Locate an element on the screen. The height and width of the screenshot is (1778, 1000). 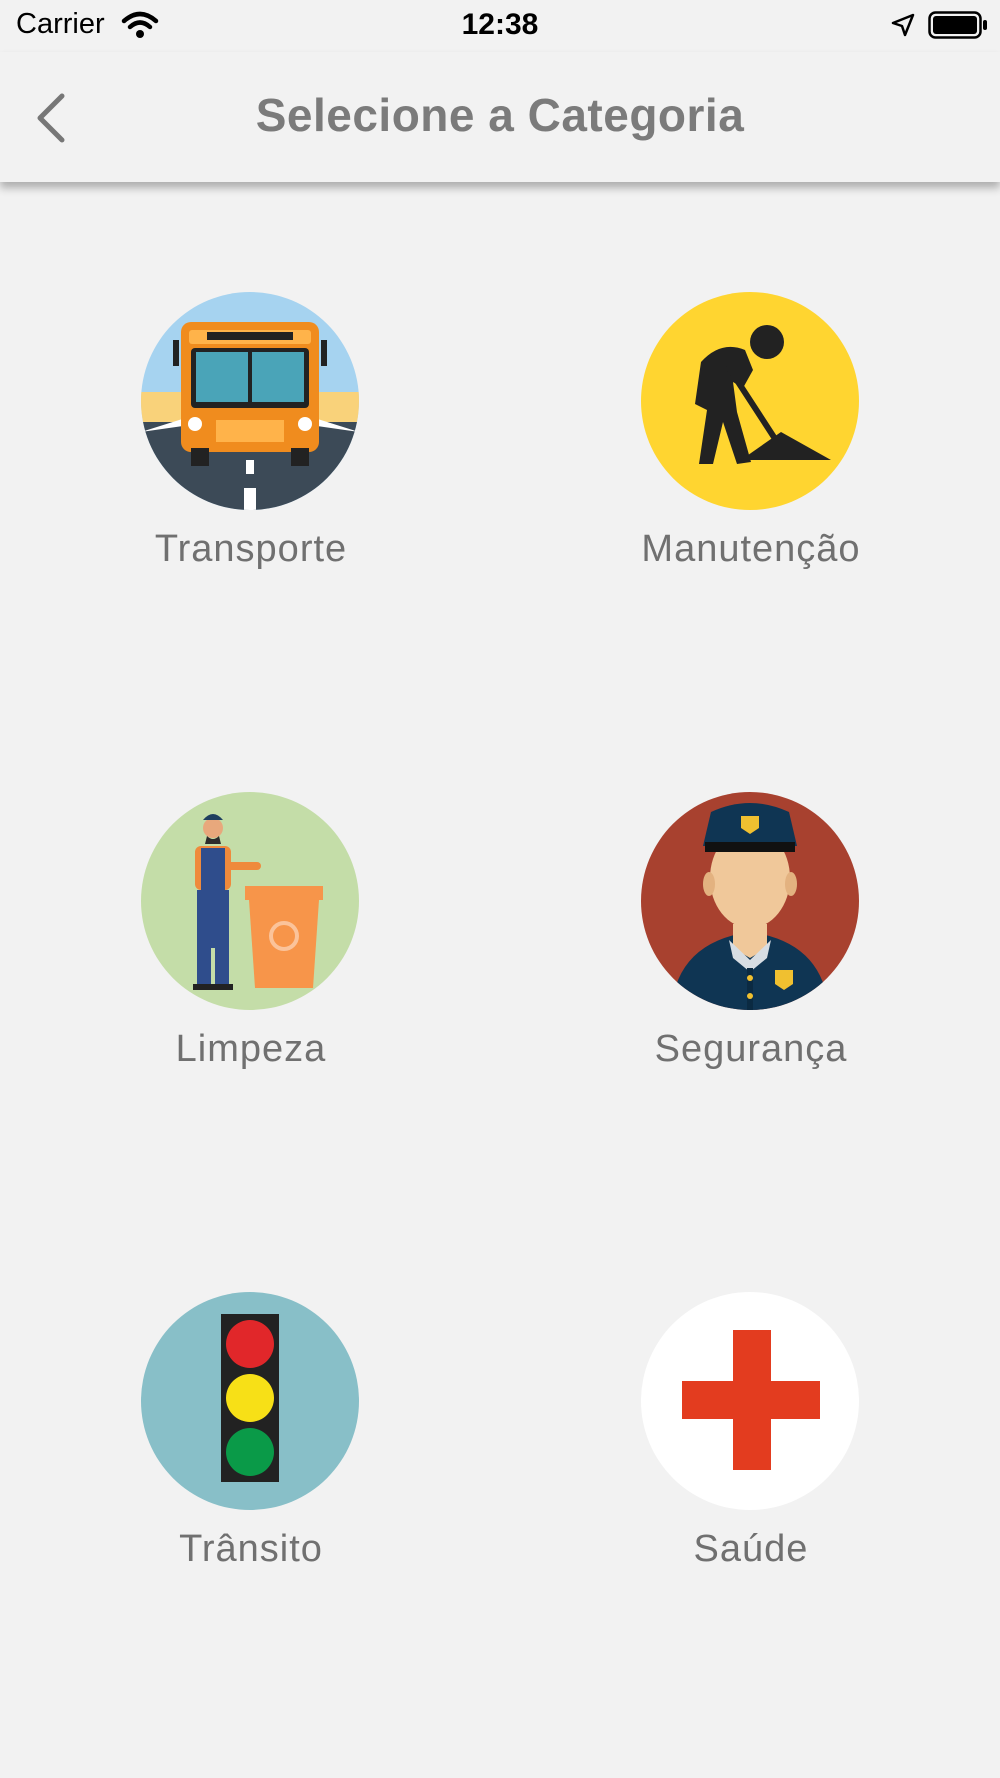
category-seguranca: Segurança is located at coordinates (751, 942).